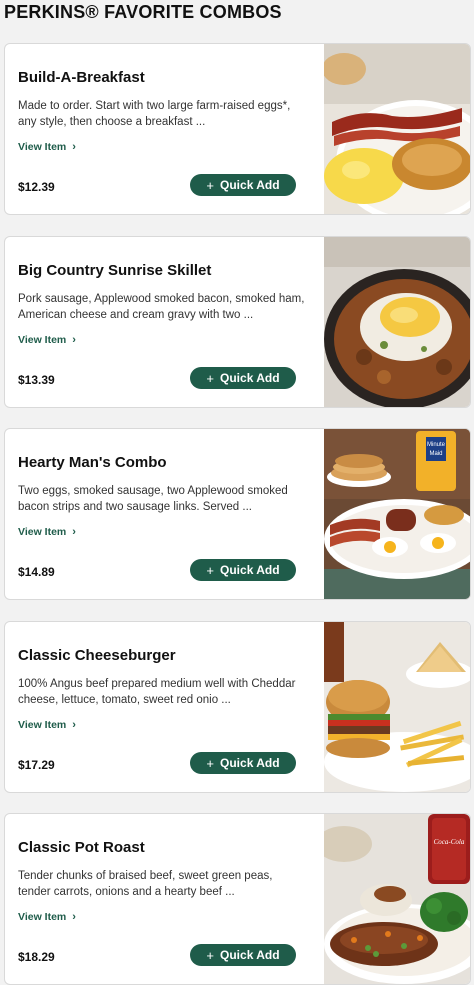  What do you see at coordinates (115, 270) in the screenshot?
I see `item-name: Big Country Sunrise Skillet` at bounding box center [115, 270].